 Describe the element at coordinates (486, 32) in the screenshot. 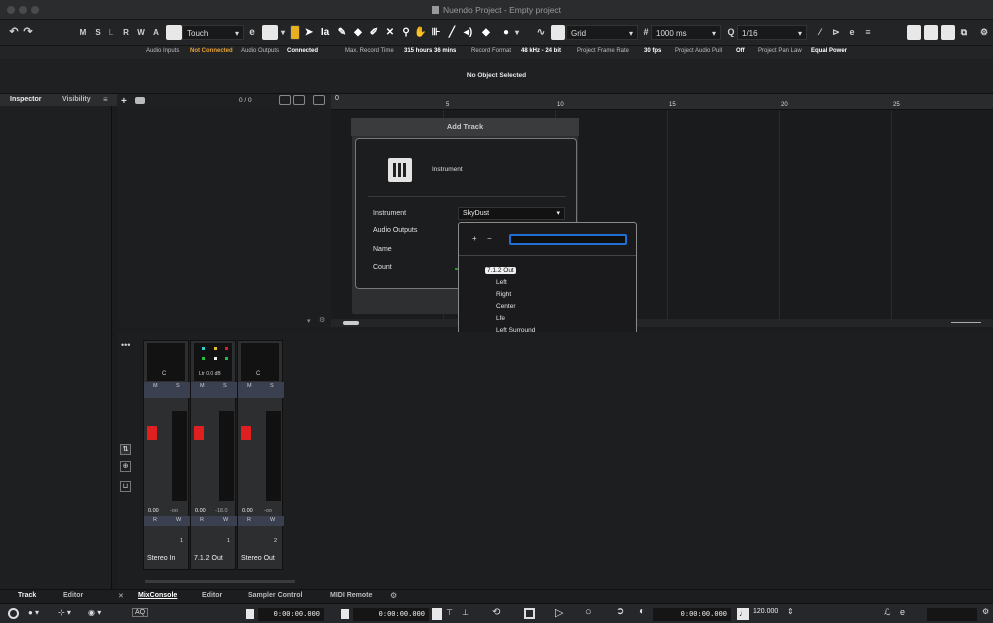

I see `color-tool-icon: ◆` at that location.